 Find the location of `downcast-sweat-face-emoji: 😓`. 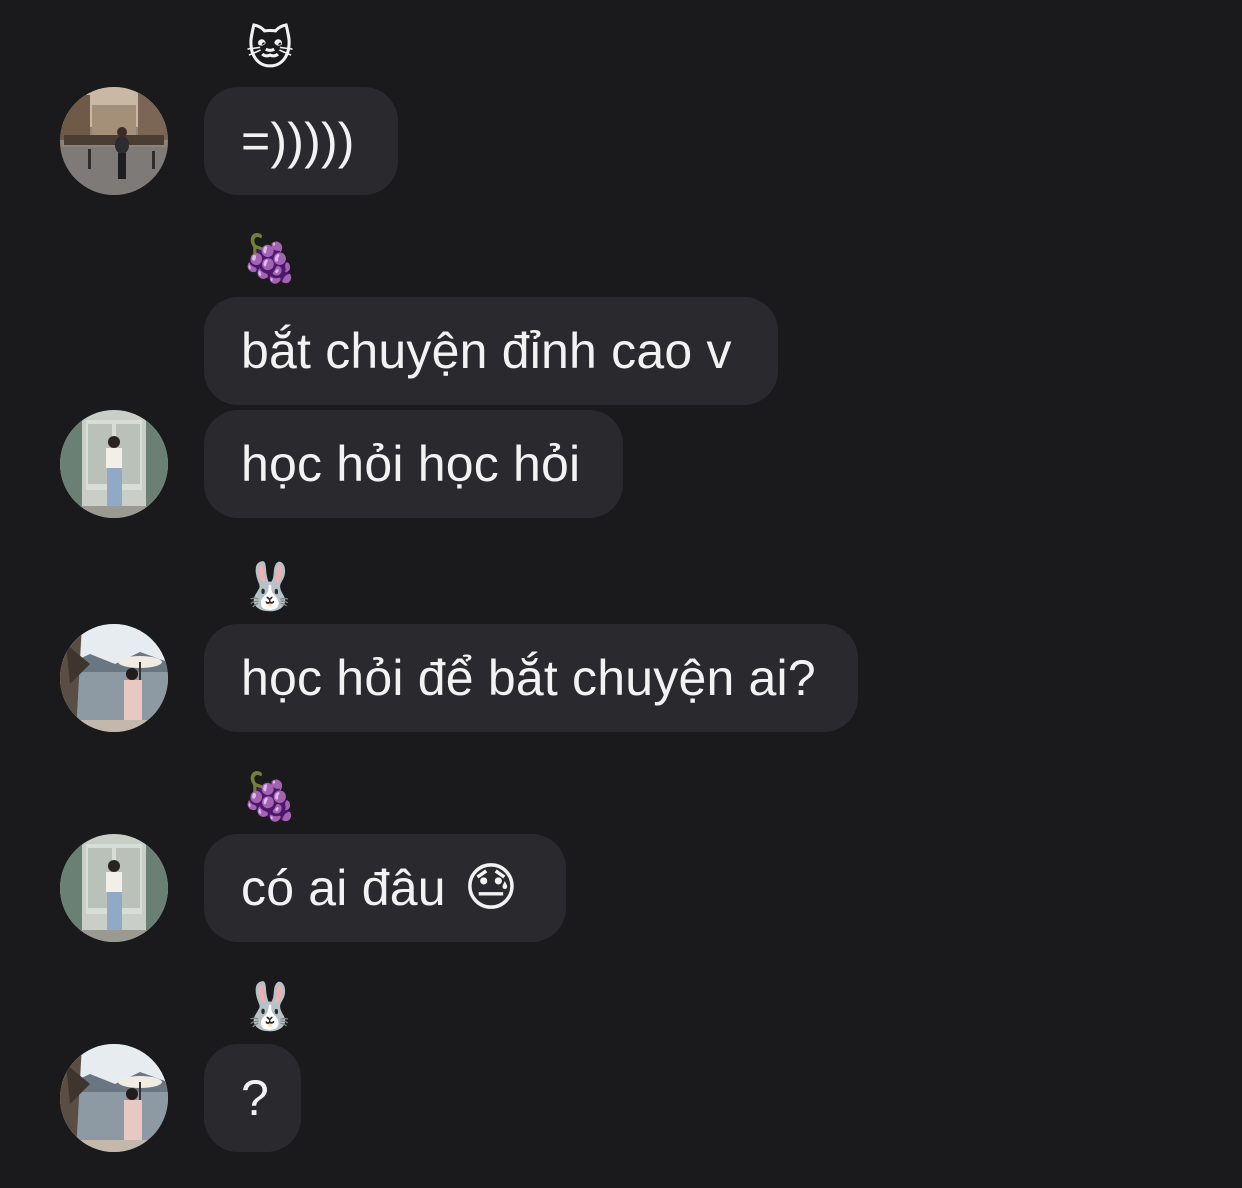

downcast-sweat-face-emoji: 😓 is located at coordinates (491, 888).